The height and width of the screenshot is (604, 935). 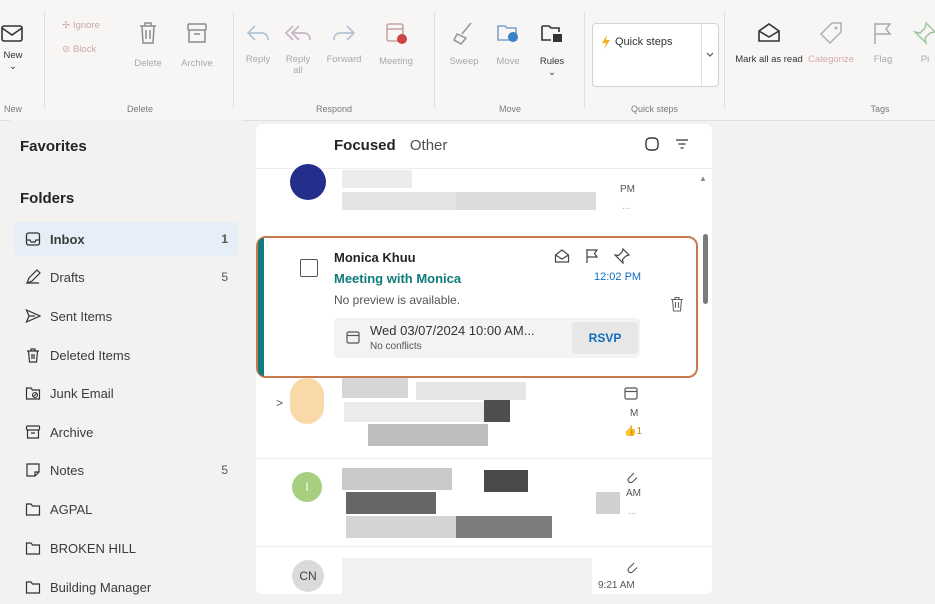 What do you see at coordinates (308, 576) in the screenshot?
I see `avatar: CN` at bounding box center [308, 576].